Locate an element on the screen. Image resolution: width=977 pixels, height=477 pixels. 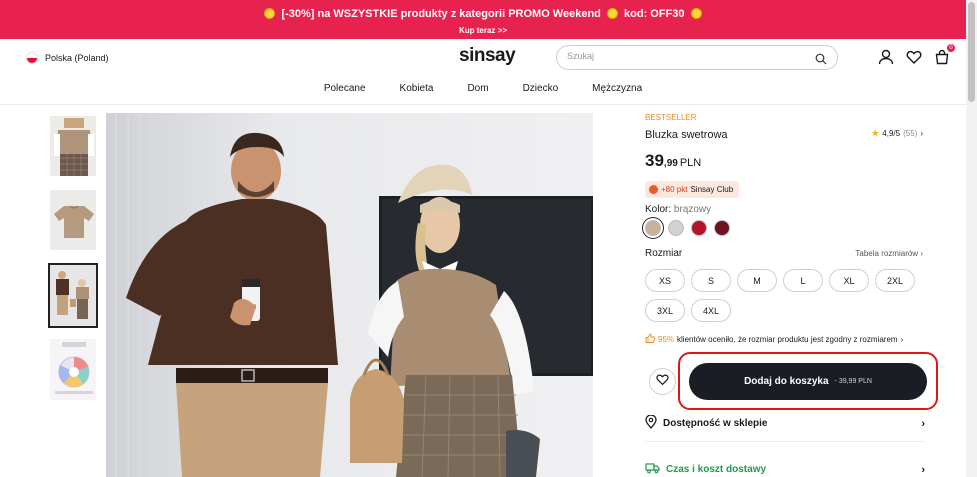
search-input is located at coordinates (687, 56).